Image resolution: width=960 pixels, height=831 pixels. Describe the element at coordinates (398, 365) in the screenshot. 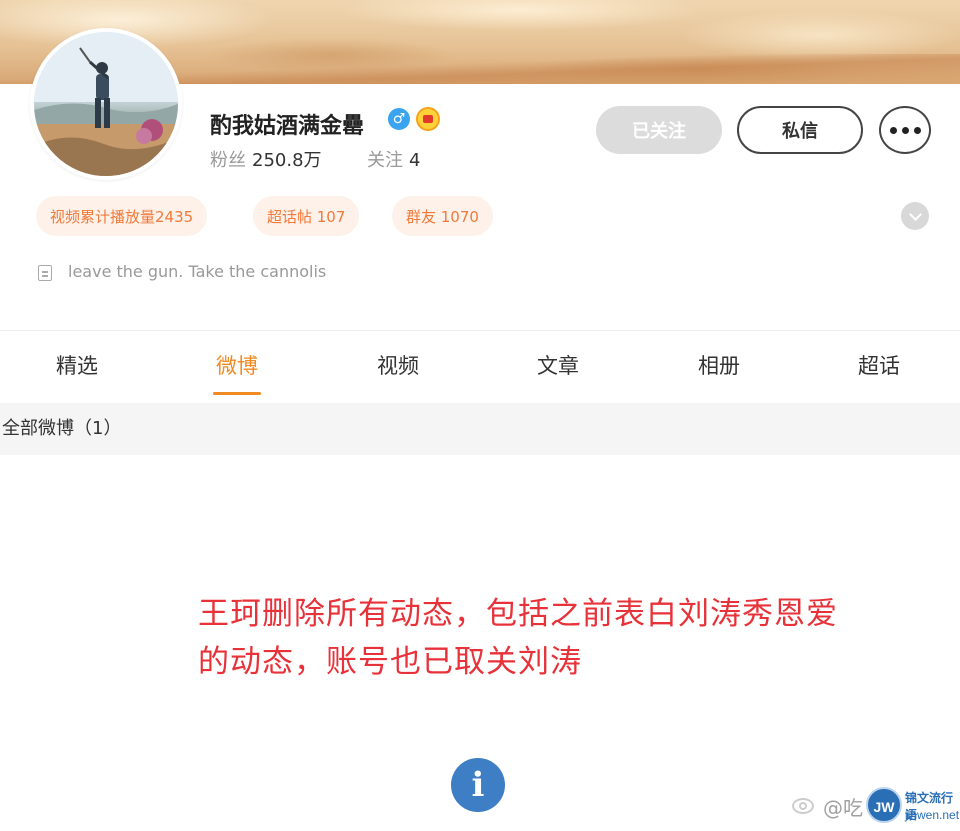

I see `tab-videos: 视频` at that location.